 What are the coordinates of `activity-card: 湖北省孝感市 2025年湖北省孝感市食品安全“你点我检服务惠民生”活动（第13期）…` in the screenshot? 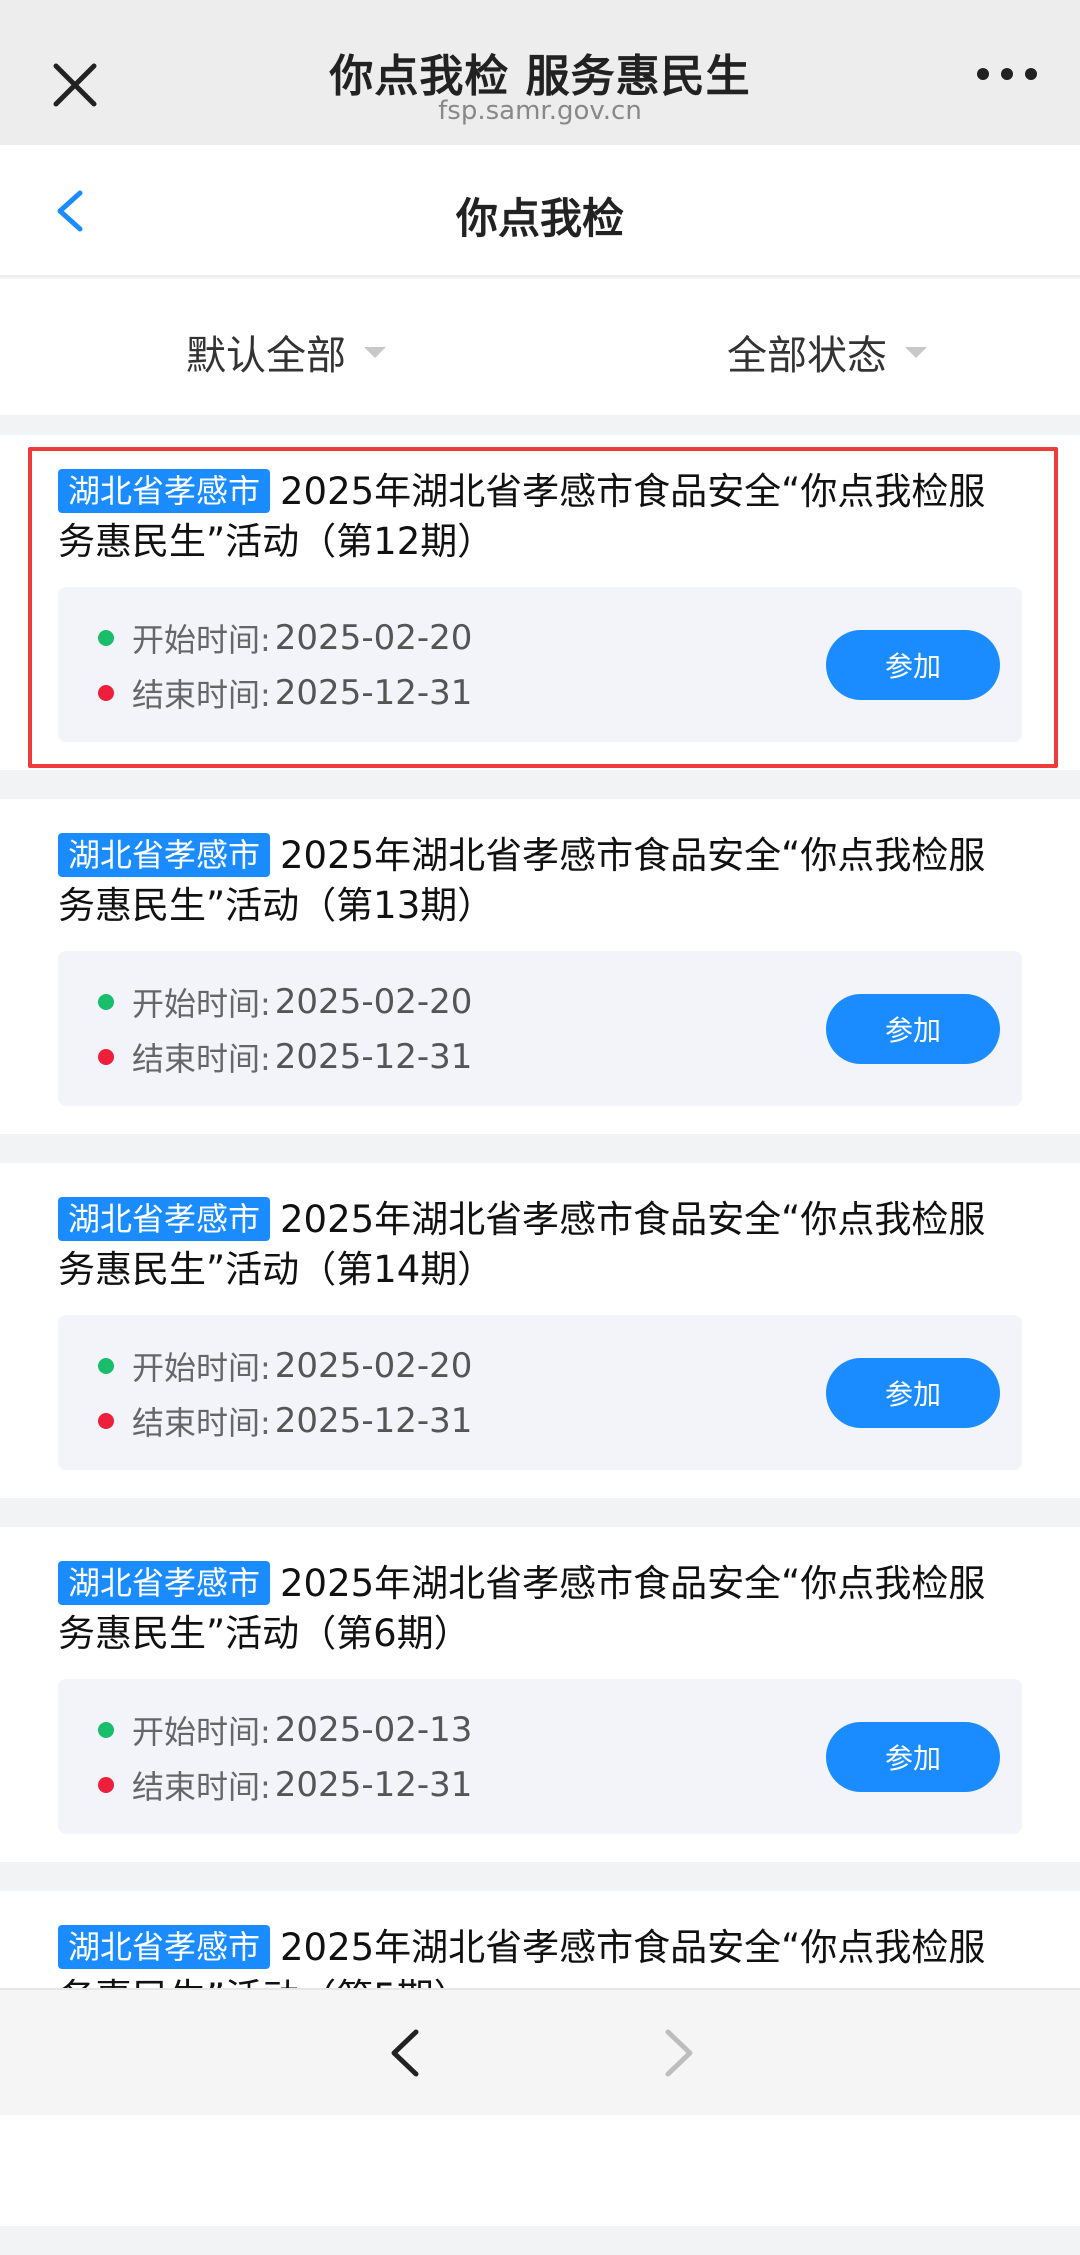 It's located at (540, 966).